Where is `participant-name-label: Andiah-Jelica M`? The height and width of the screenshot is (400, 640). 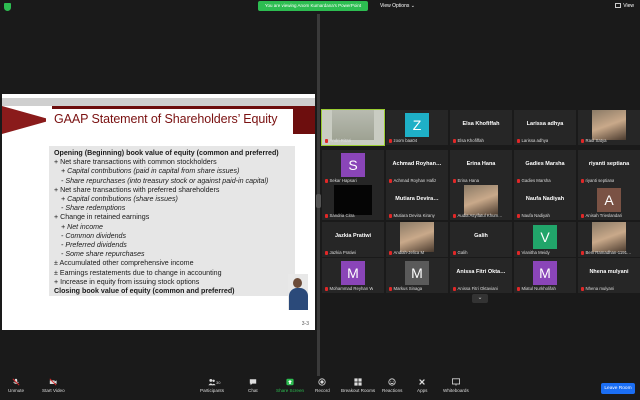
participant-name-label: Andiah-Jelica M is located at coordinates (406, 252).